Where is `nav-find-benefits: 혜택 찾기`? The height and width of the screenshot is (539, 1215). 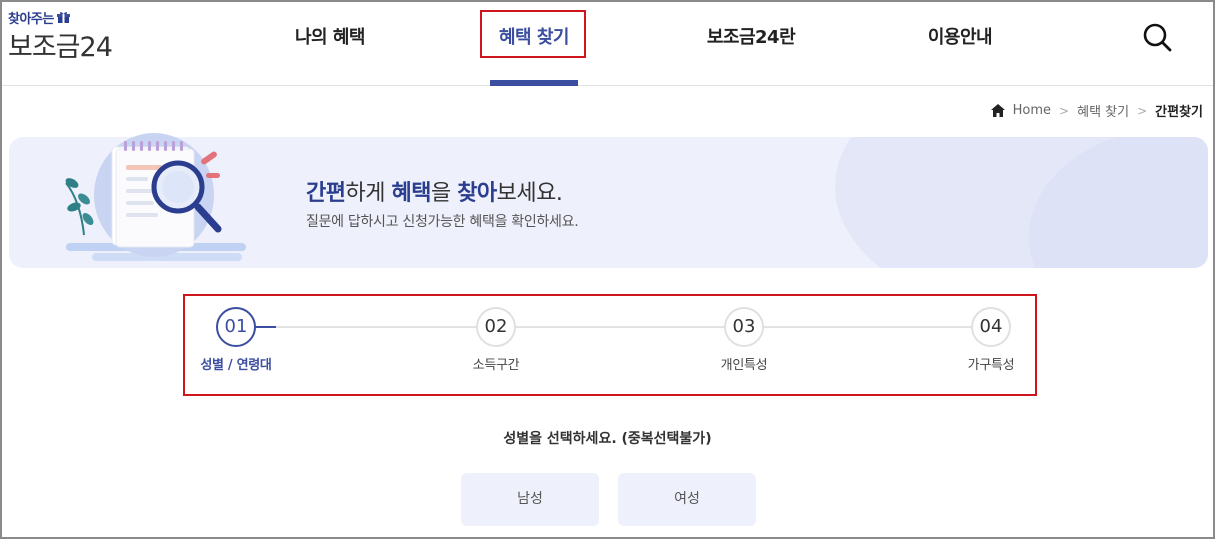
nav-find-benefits: 혜택 찾기 is located at coordinates (534, 38).